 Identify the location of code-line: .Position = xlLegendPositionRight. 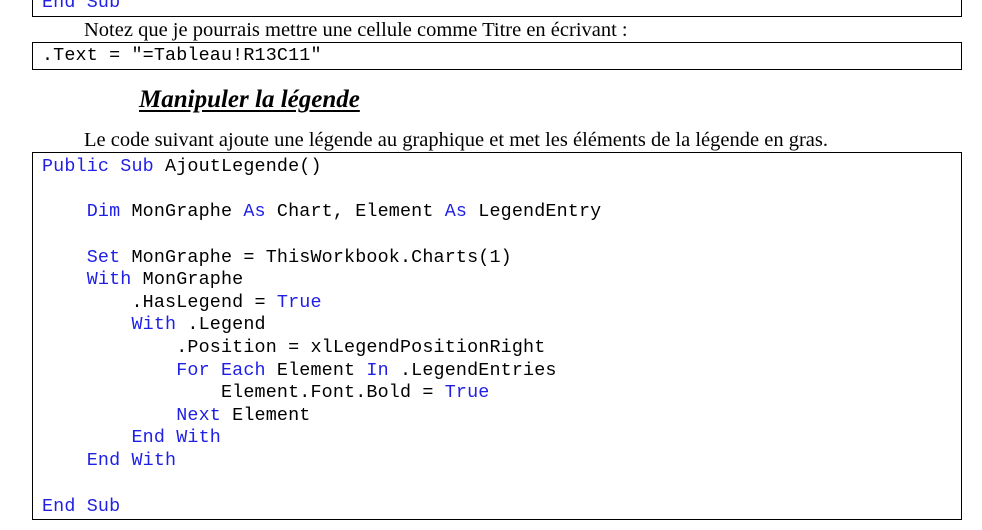
(293, 348).